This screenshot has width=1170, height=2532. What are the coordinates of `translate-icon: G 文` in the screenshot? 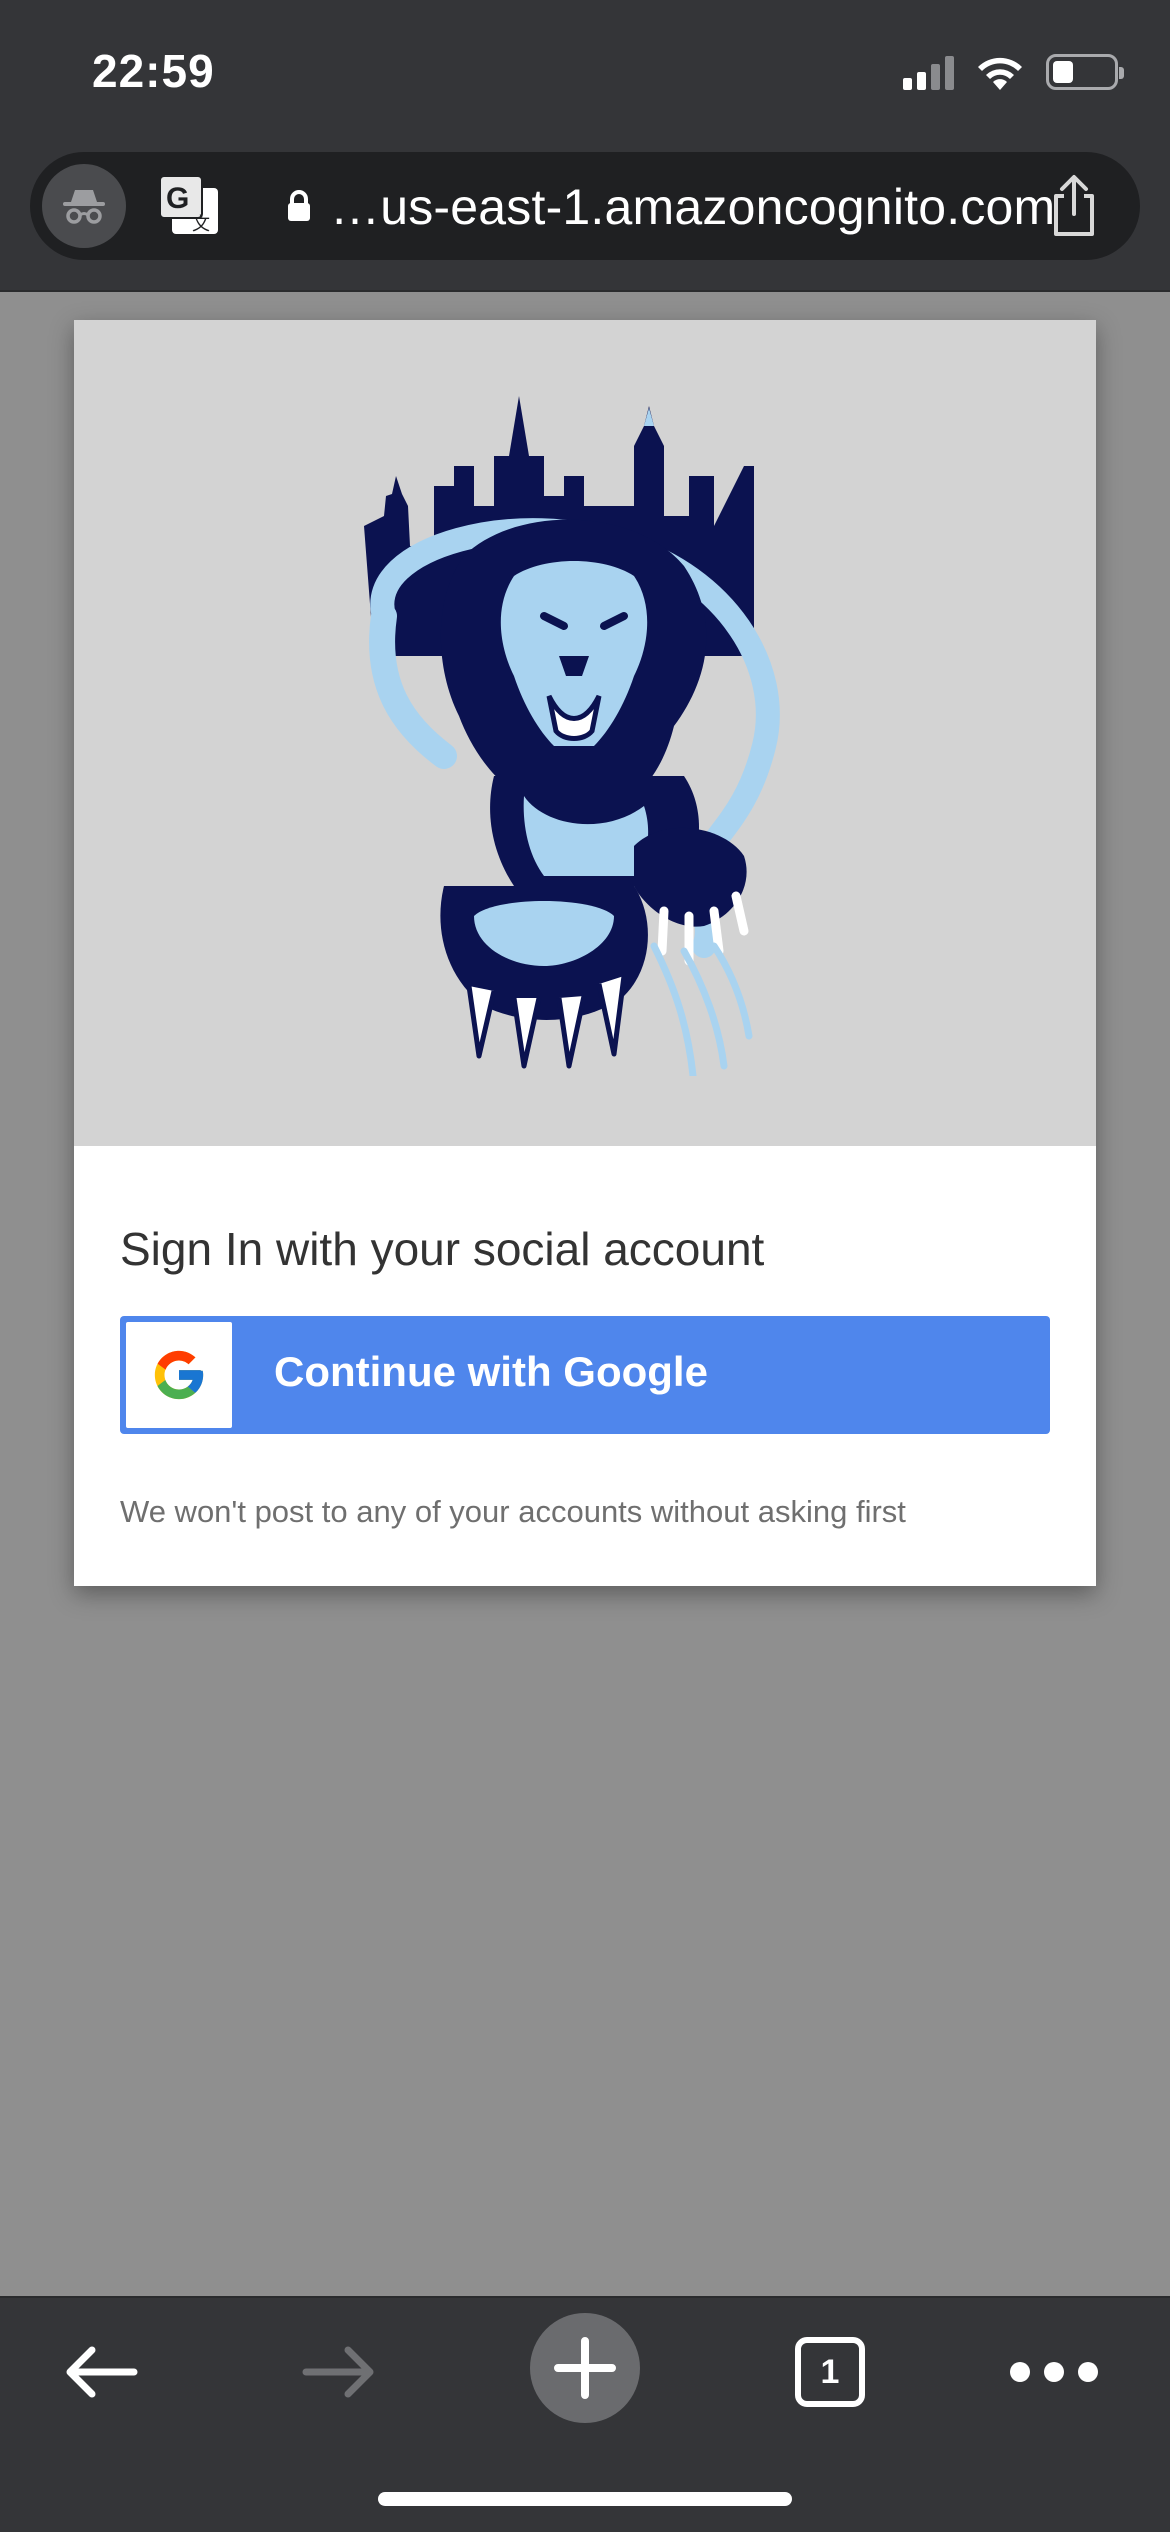 It's located at (190, 206).